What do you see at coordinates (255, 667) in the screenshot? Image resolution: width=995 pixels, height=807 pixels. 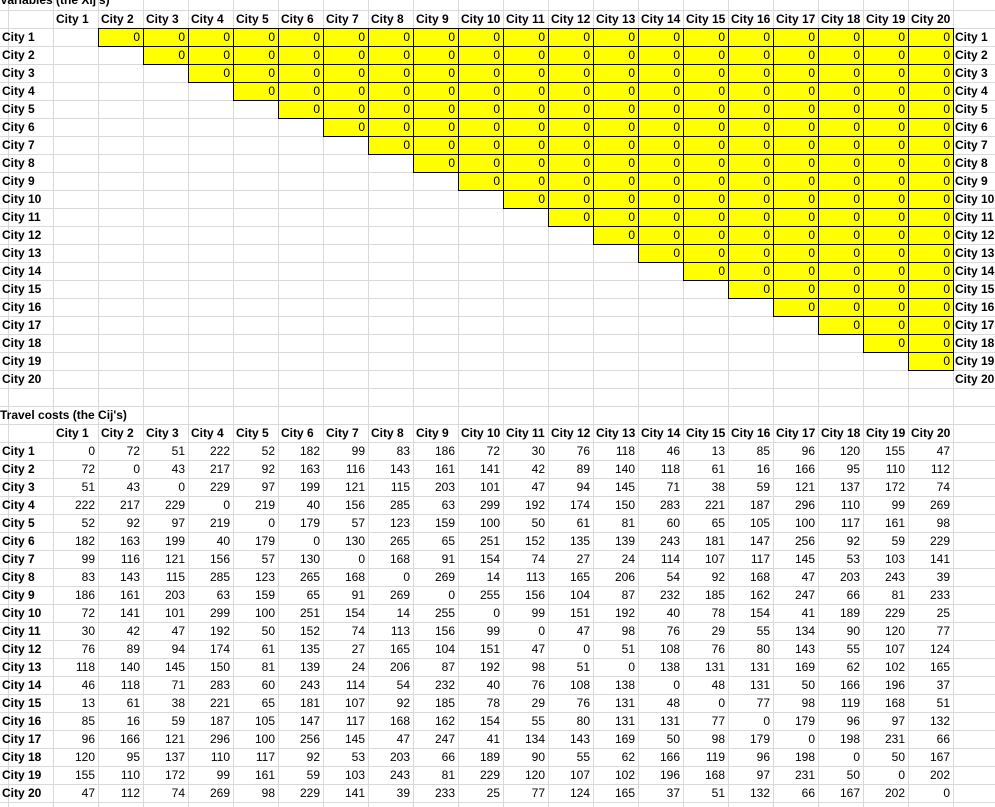 I see `cost-cell: 81` at bounding box center [255, 667].